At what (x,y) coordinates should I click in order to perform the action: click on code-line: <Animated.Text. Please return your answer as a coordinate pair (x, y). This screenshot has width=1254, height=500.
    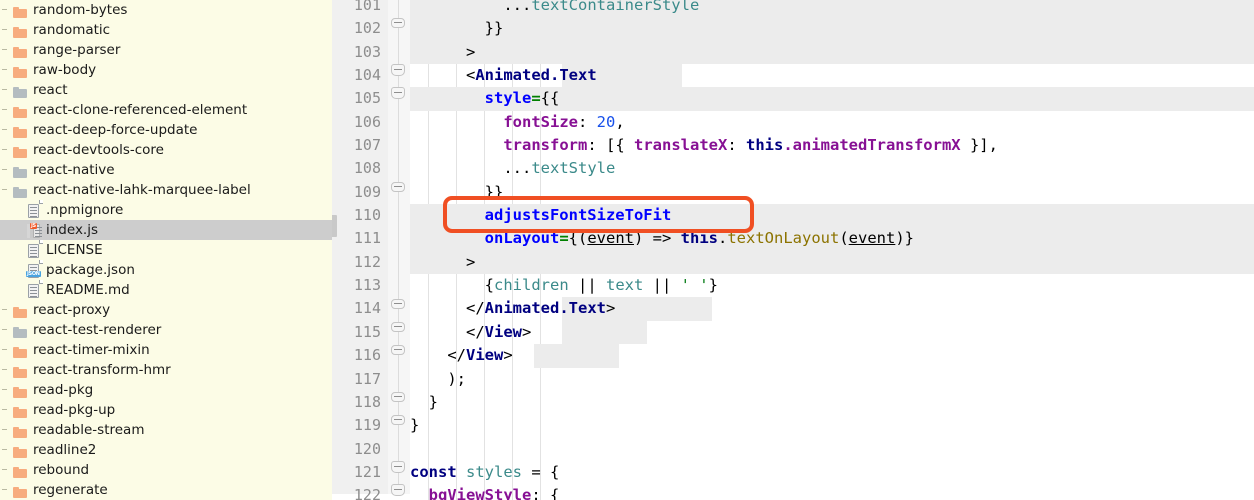
    Looking at the image, I should click on (832, 76).